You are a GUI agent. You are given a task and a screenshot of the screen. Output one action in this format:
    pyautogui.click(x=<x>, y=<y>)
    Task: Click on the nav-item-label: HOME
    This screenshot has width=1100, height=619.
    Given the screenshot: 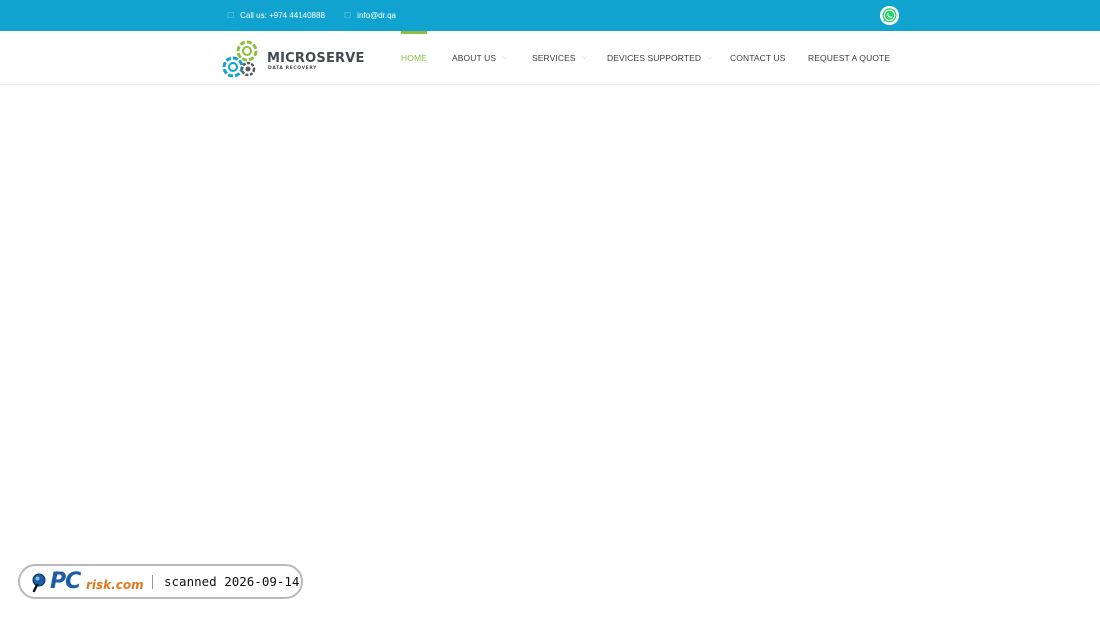 What is the action you would take?
    pyautogui.click(x=414, y=57)
    